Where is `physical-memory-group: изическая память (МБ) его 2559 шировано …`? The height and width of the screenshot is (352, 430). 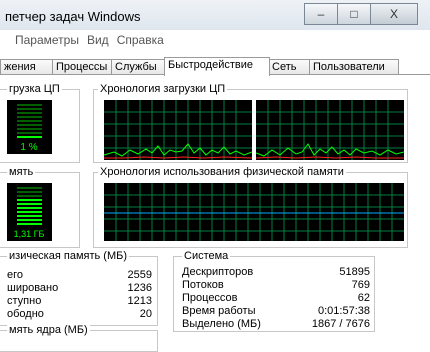 physical-memory-group: изическая память (МБ) его 2559 шировано … is located at coordinates (79, 288).